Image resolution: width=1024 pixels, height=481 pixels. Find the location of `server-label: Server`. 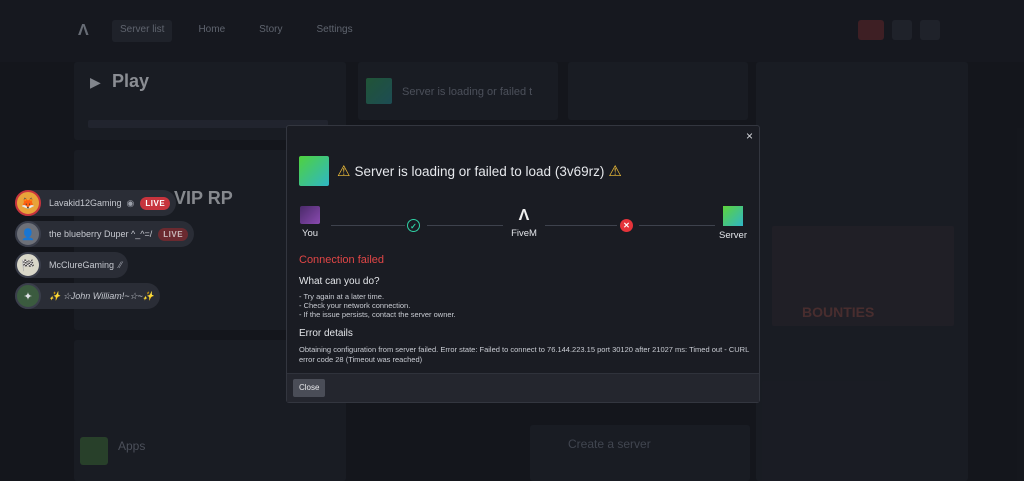

server-label: Server is located at coordinates (733, 235).